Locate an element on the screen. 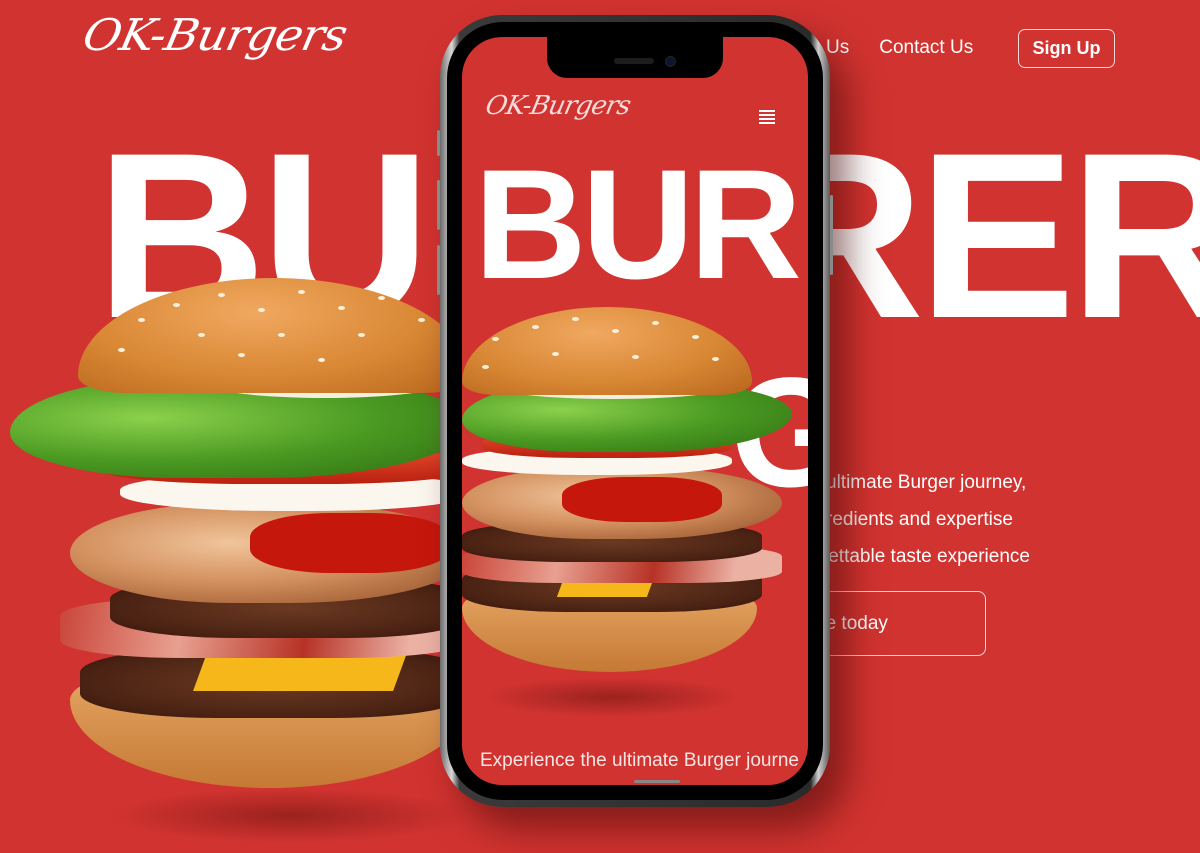 The width and height of the screenshot is (1200, 853). home-indicator is located at coordinates (657, 781).